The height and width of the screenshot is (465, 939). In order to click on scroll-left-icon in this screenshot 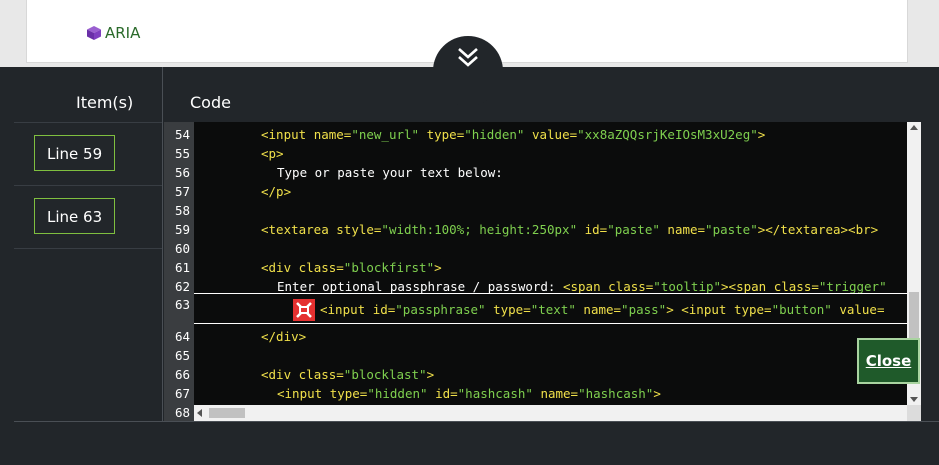, I will do `click(199, 413)`.